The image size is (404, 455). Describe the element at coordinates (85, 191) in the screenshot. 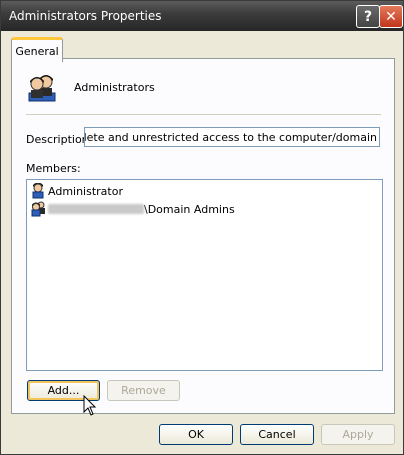

I see `member-name: Administrator` at that location.